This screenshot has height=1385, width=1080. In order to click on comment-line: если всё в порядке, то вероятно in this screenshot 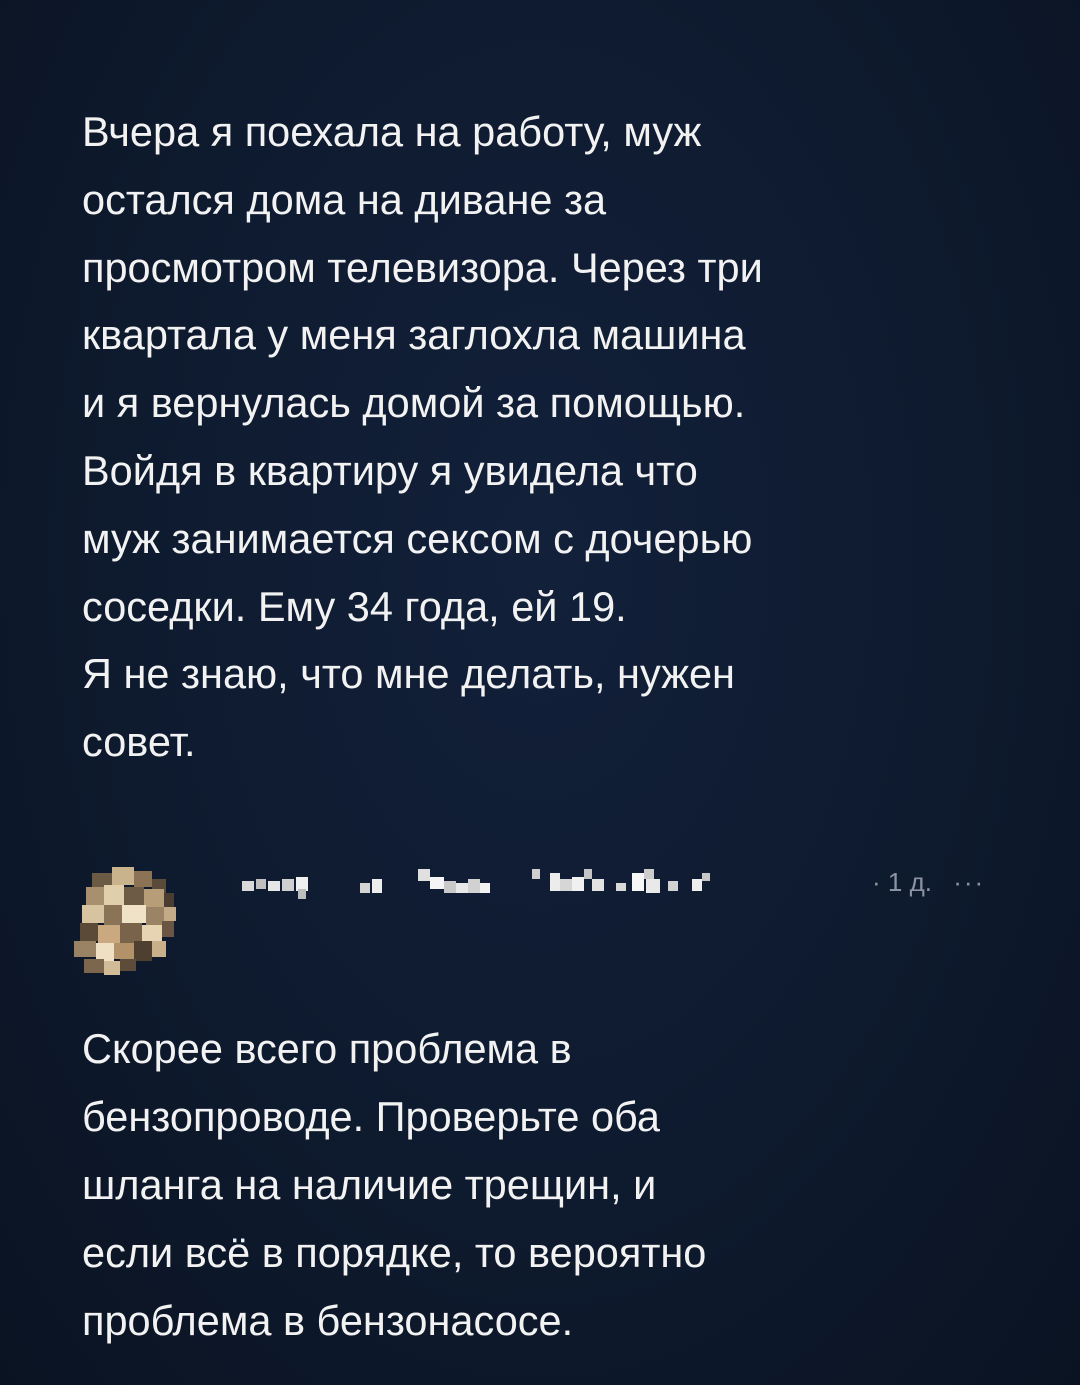, I will do `click(394, 1252)`.